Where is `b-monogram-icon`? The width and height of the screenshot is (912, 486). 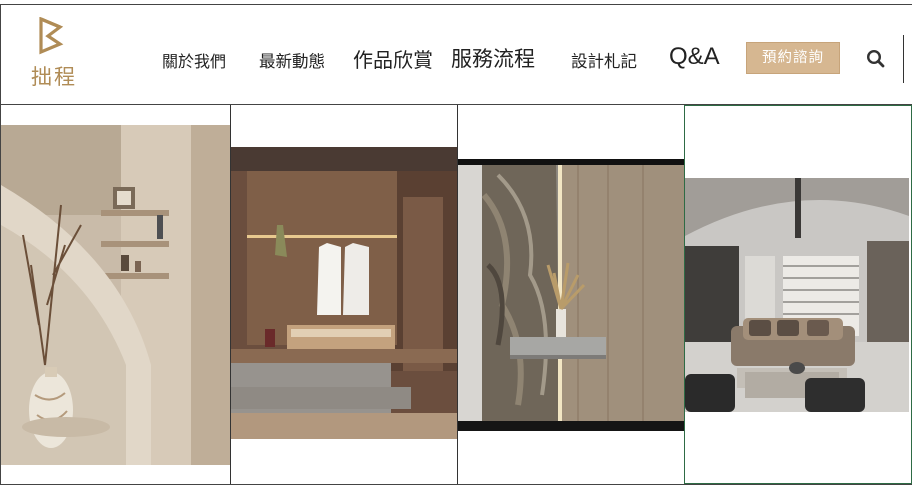
b-monogram-icon is located at coordinates (51, 36).